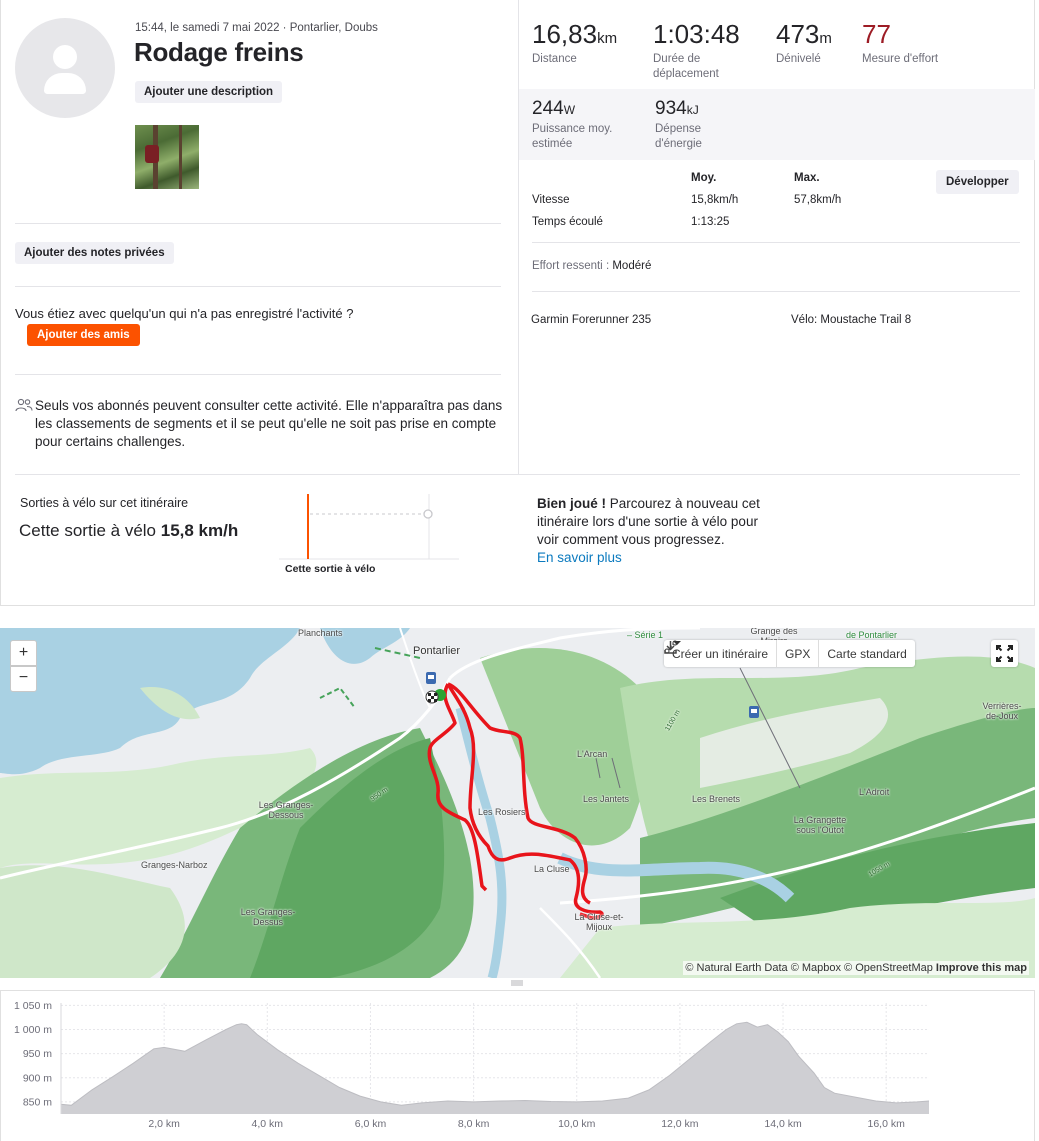  What do you see at coordinates (677, 643) in the screenshot?
I see `chevron-down-icon` at bounding box center [677, 643].